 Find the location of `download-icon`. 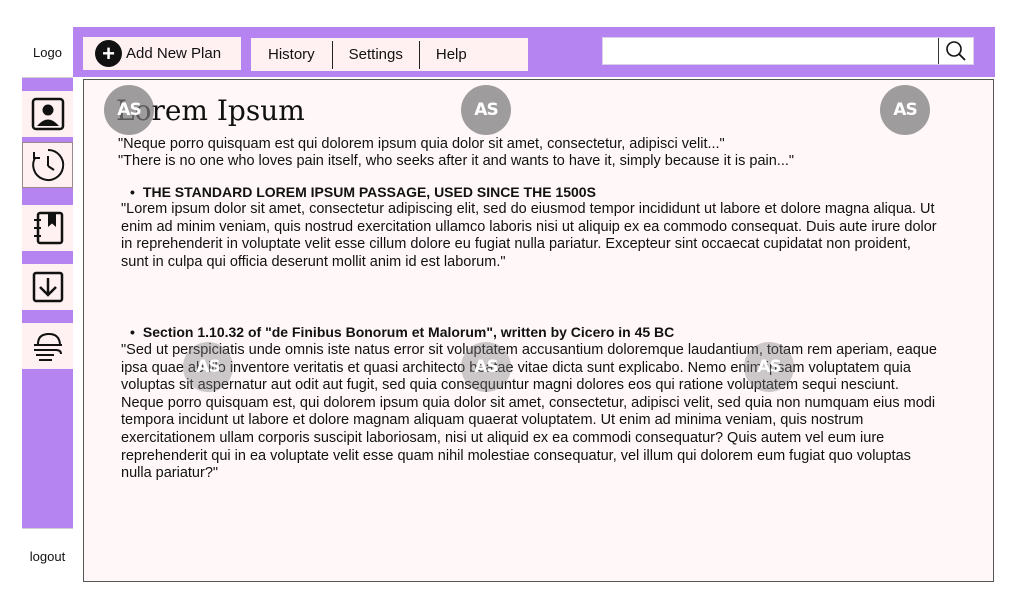

download-icon is located at coordinates (47, 287).